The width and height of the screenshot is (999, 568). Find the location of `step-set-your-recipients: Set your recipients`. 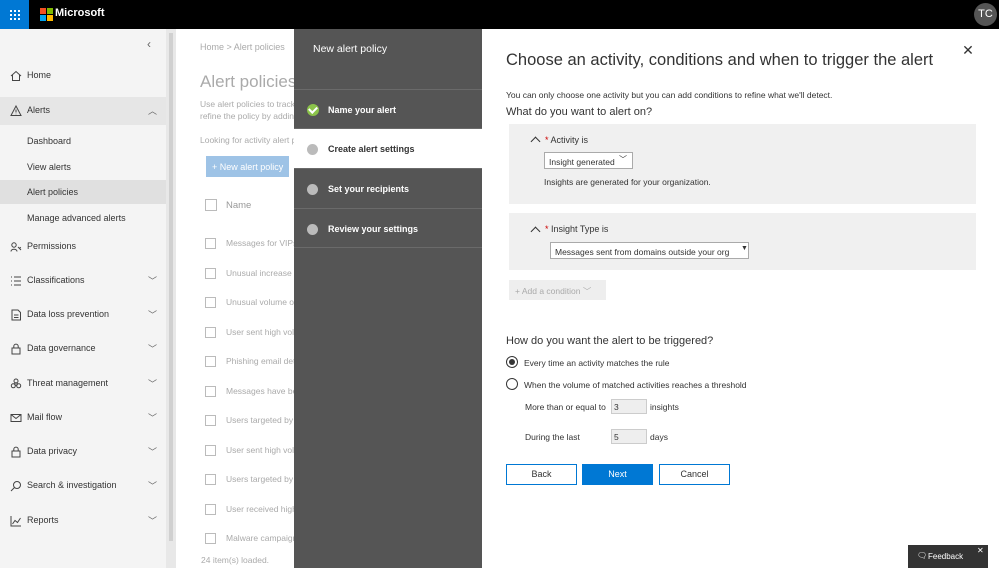

step-set-your-recipients: Set your recipients is located at coordinates (388, 188).